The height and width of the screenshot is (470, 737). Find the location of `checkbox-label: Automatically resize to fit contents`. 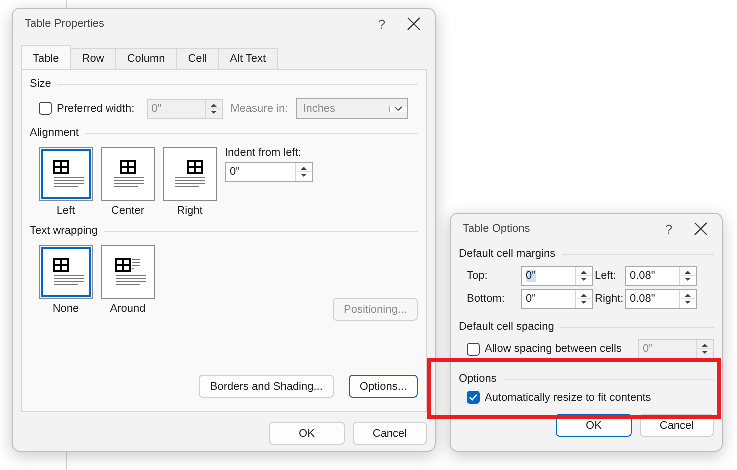

checkbox-label: Automatically resize to fit contents is located at coordinates (568, 398).